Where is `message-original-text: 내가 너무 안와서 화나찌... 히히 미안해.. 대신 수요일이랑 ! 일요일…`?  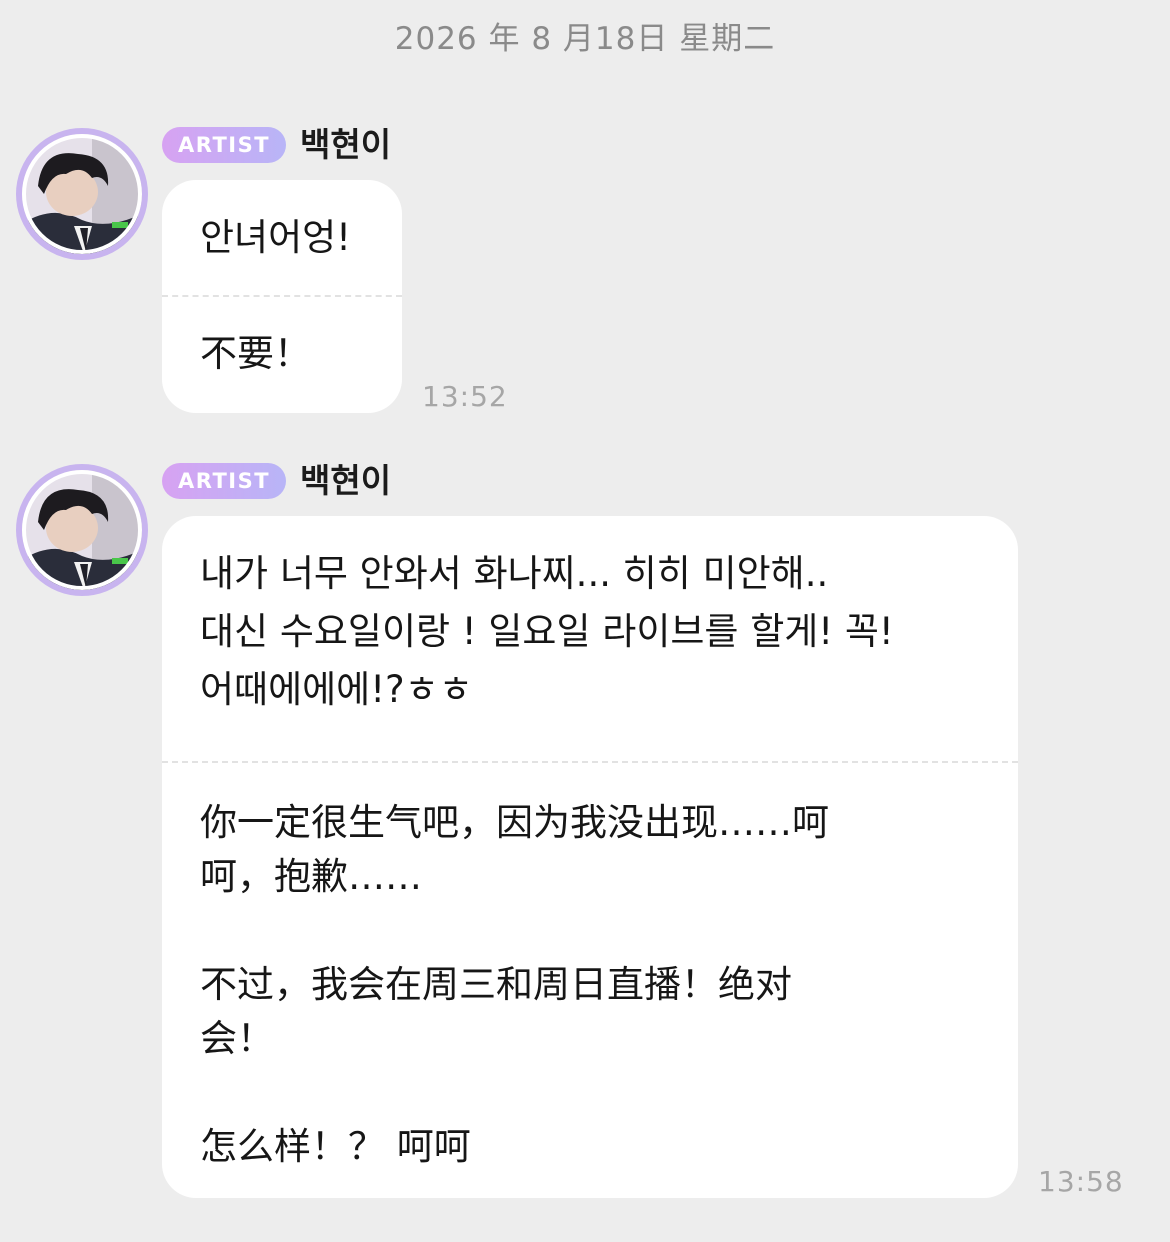
message-original-text: 내가 너무 안와서 화나찌... 히히 미안해.. 대신 수요일이랑 ! 일요일… is located at coordinates (547, 631).